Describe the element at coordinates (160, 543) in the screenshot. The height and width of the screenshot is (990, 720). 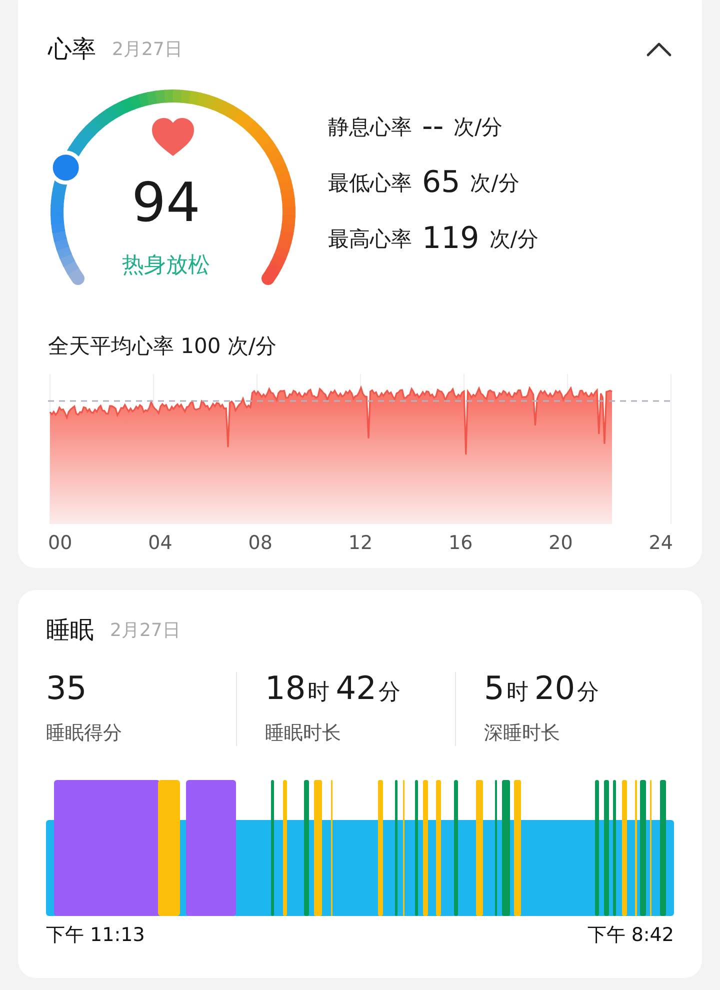
I see `axis-label: 04` at that location.